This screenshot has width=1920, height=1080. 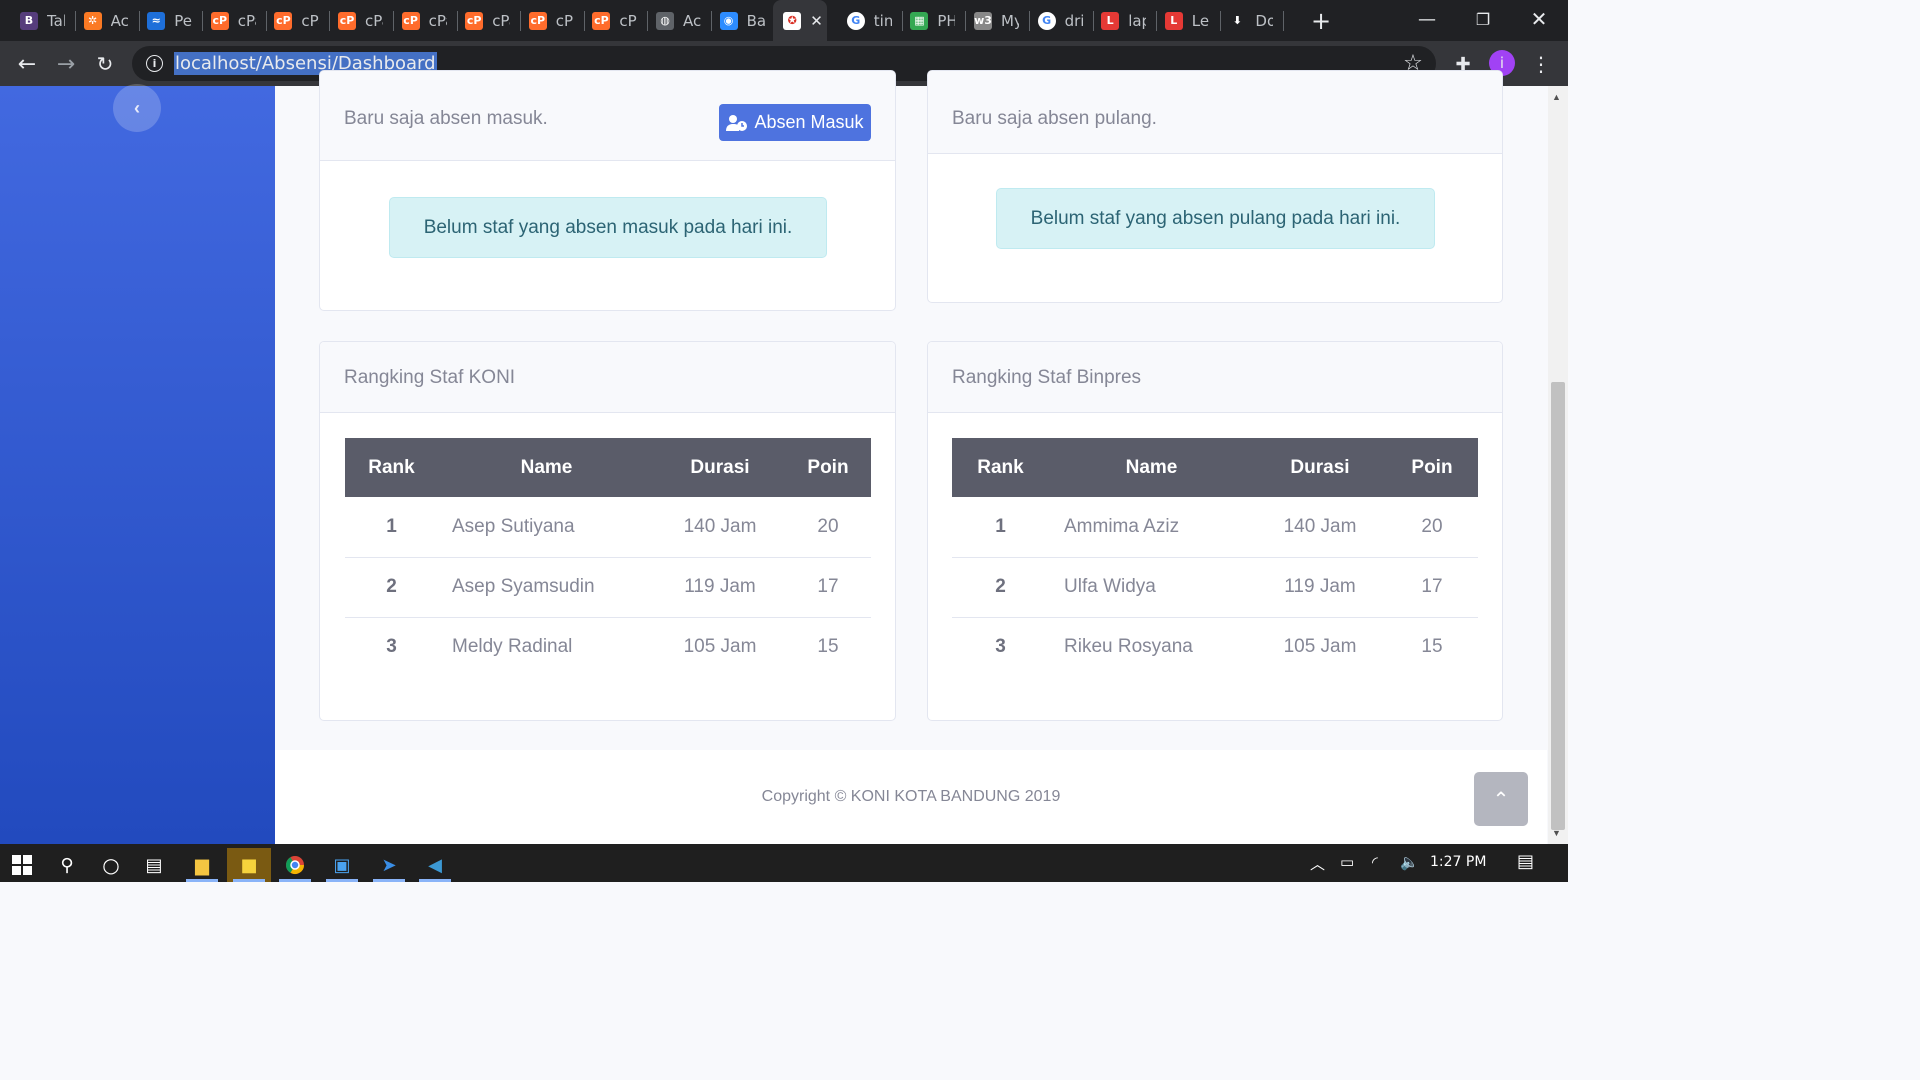 I want to click on browser-tab: ◍ Ac, so click(x=678, y=20).